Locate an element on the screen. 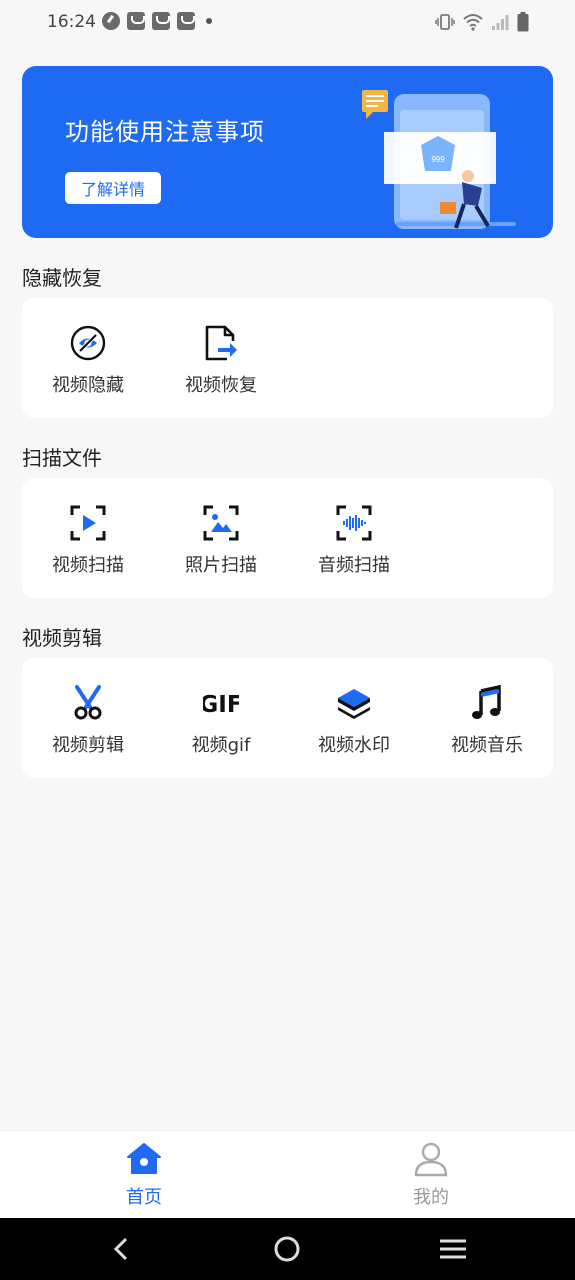 This screenshot has height=1280, width=575. banner-title: 功能使用注意事项 is located at coordinates (165, 132).